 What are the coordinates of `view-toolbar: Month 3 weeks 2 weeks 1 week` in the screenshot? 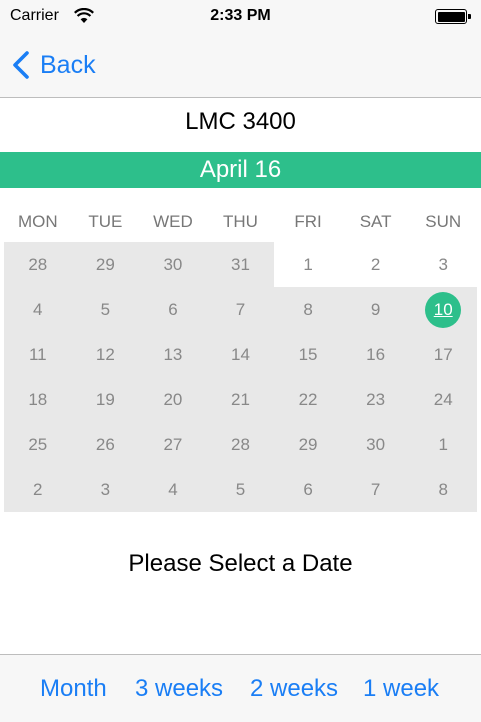 It's located at (240, 688).